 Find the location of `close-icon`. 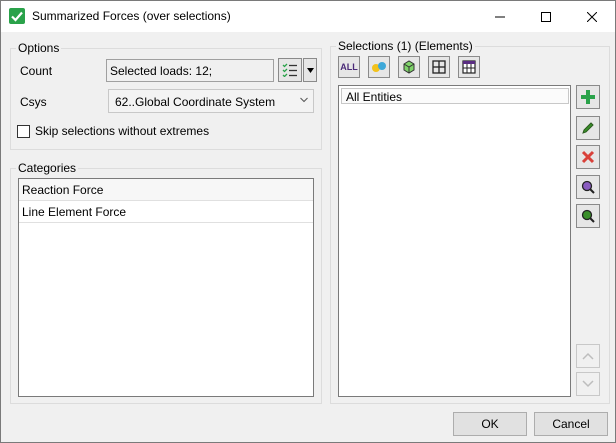

close-icon is located at coordinates (592, 16).